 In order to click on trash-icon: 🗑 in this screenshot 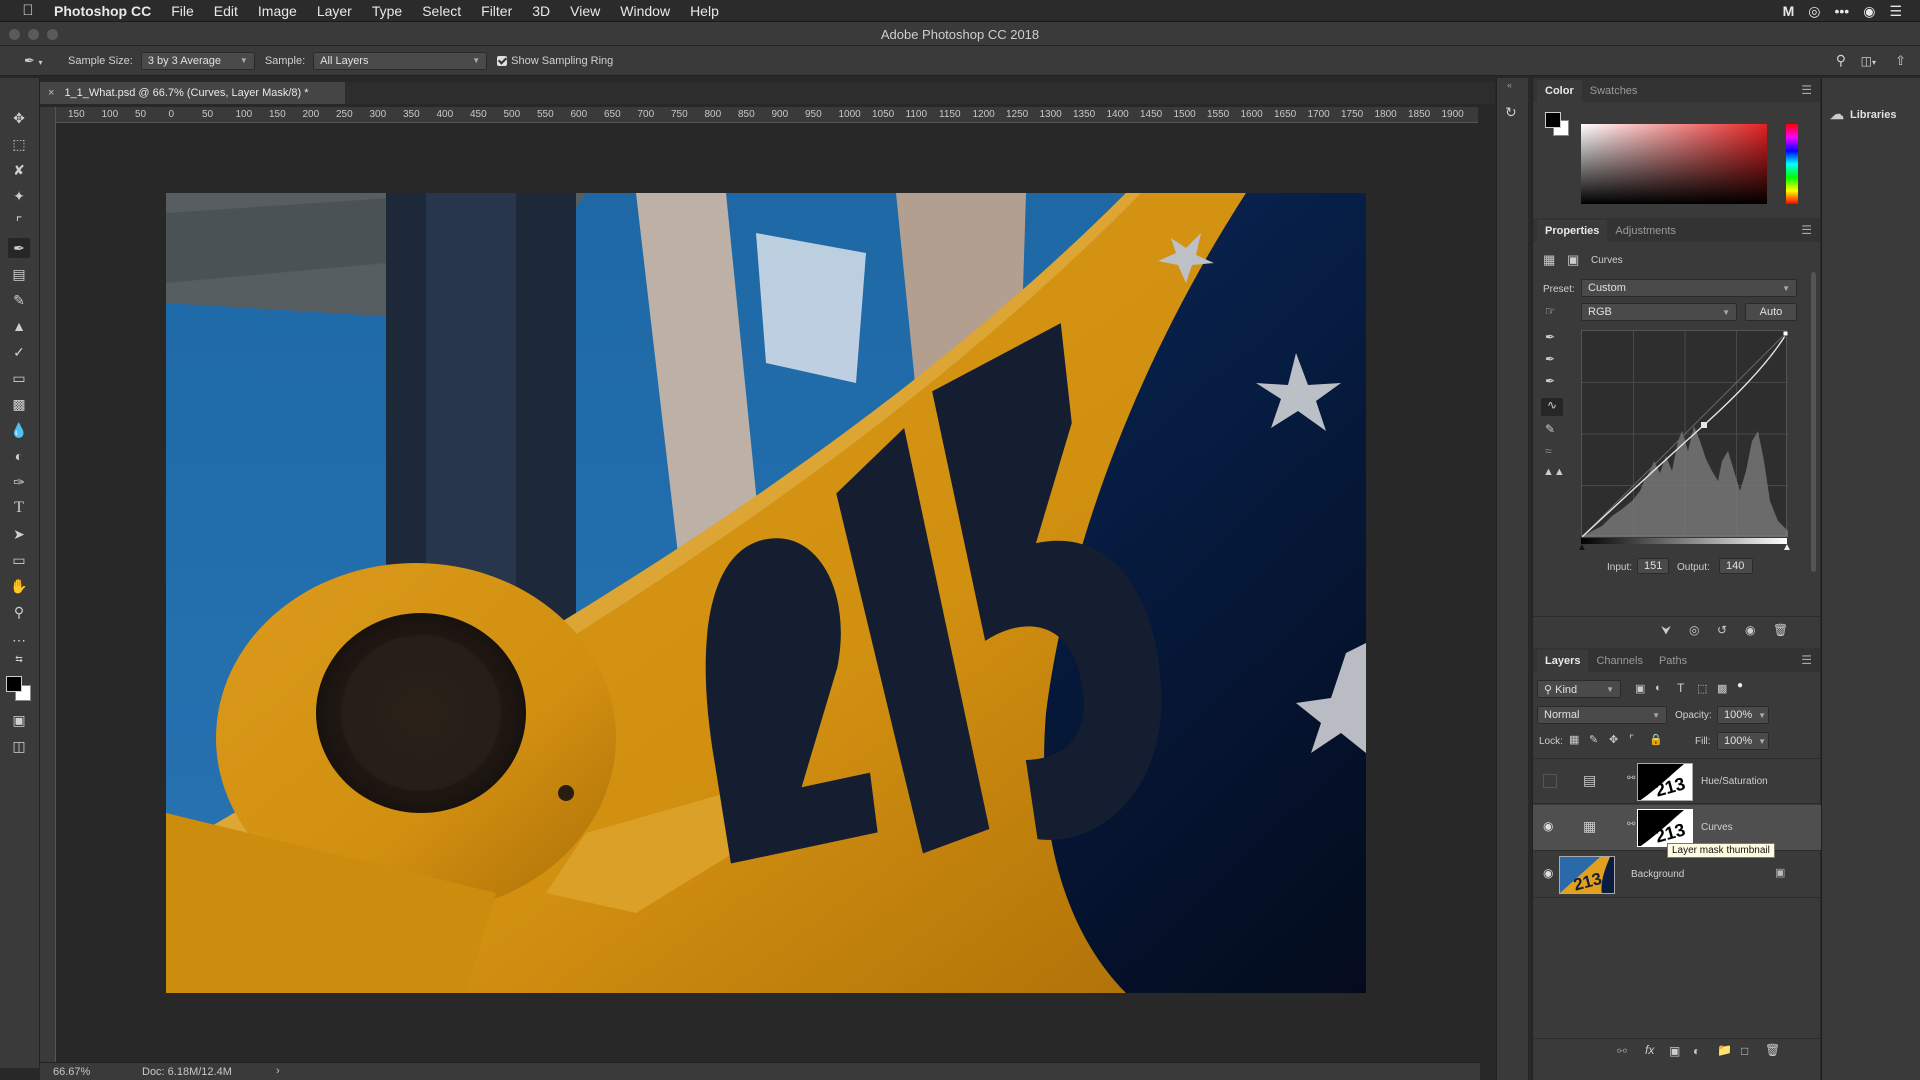, I will do `click(1772, 1050)`.